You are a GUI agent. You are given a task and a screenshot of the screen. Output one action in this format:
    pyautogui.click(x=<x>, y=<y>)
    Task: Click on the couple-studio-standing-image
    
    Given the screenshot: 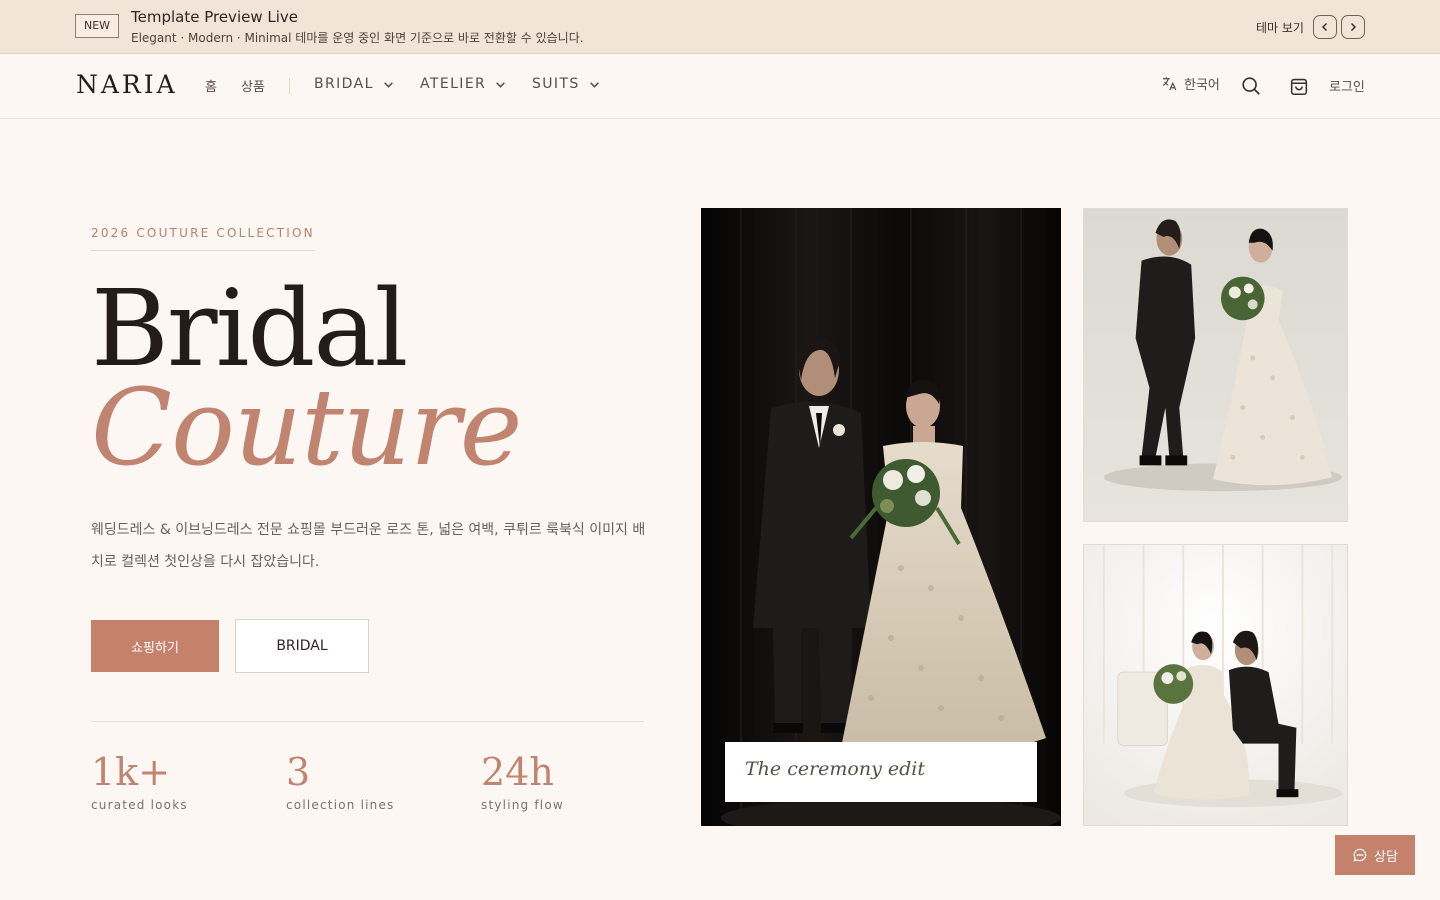 What is the action you would take?
    pyautogui.click(x=1215, y=365)
    